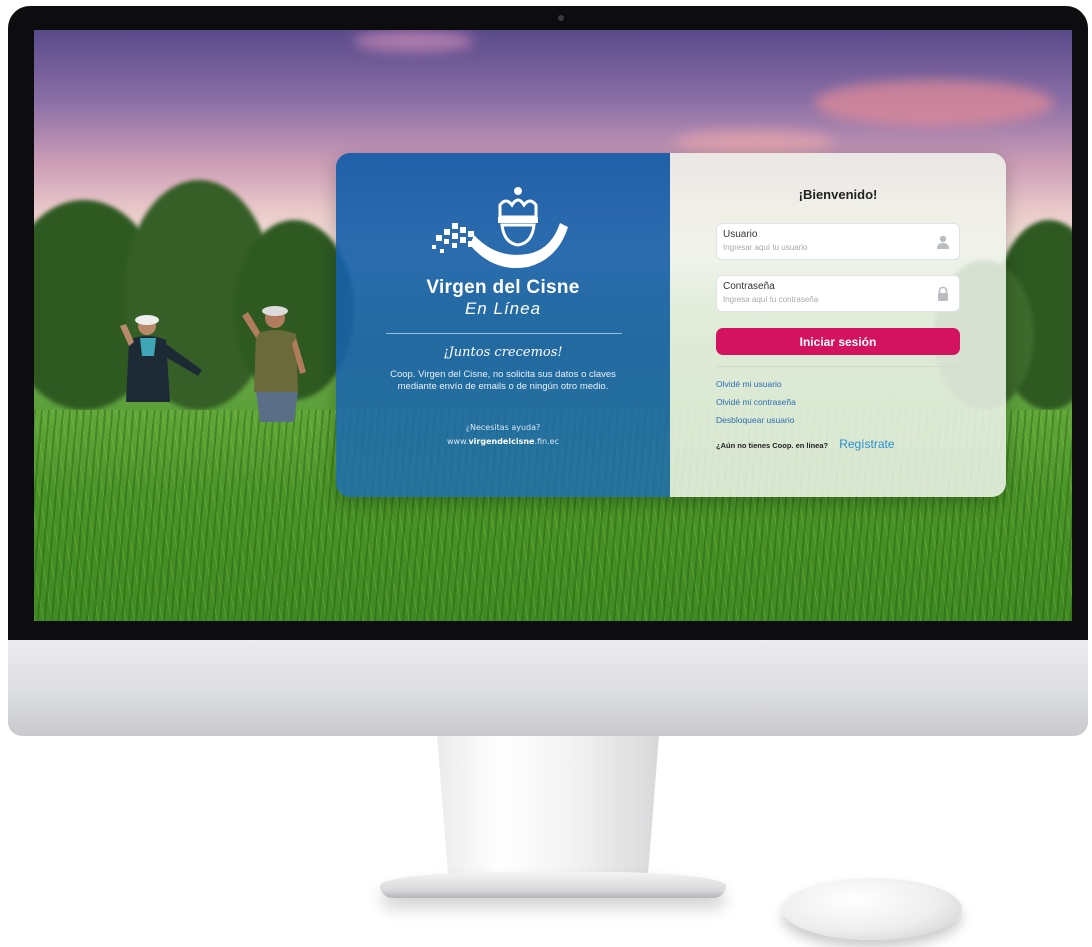  I want to click on monitor-foot, so click(553, 885).